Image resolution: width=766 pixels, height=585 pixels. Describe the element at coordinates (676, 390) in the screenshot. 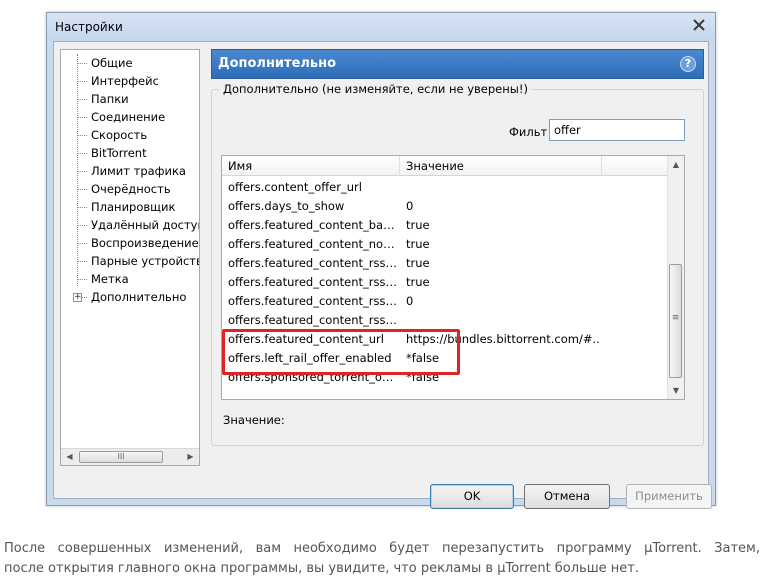

I see `scroll-down-arrow-icon: ▼` at that location.